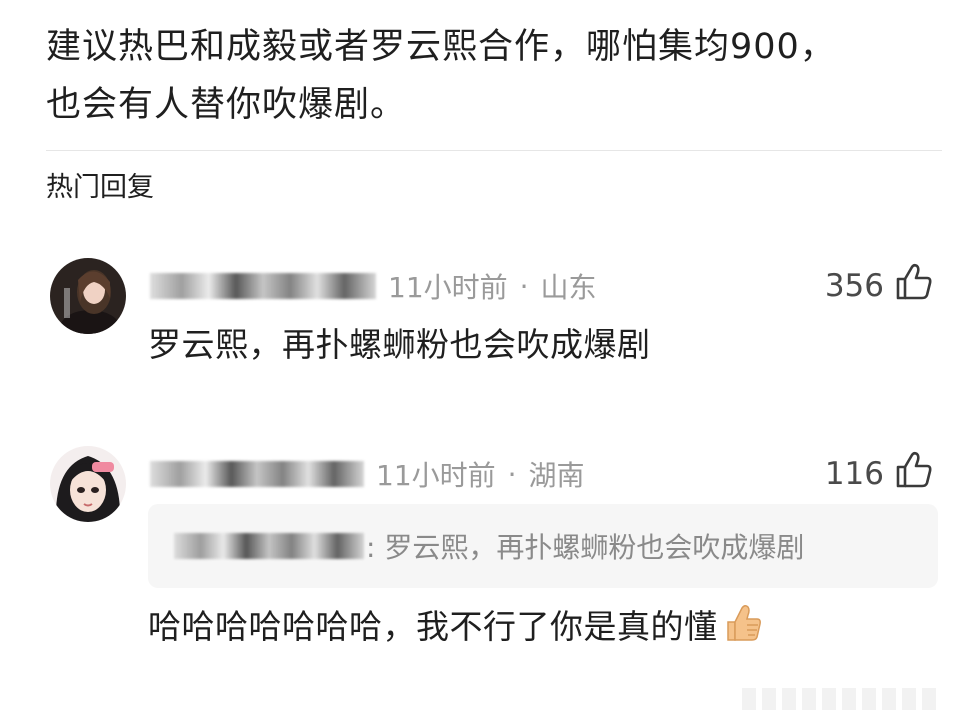 This screenshot has width=960, height=722. Describe the element at coordinates (486, 76) in the screenshot. I see `post-text: 建议热巴和成毅或者罗云熙合作，哪怕集均900， 也会有人替你吹爆剧。` at that location.